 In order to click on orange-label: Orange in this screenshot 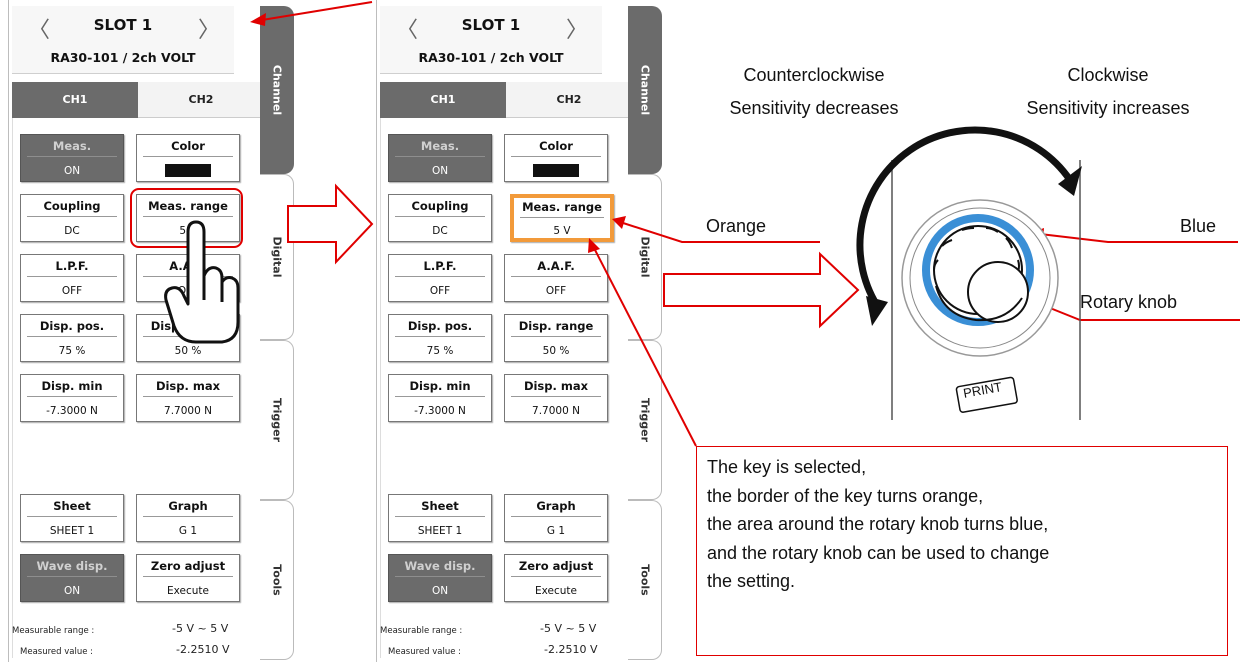, I will do `click(736, 226)`.